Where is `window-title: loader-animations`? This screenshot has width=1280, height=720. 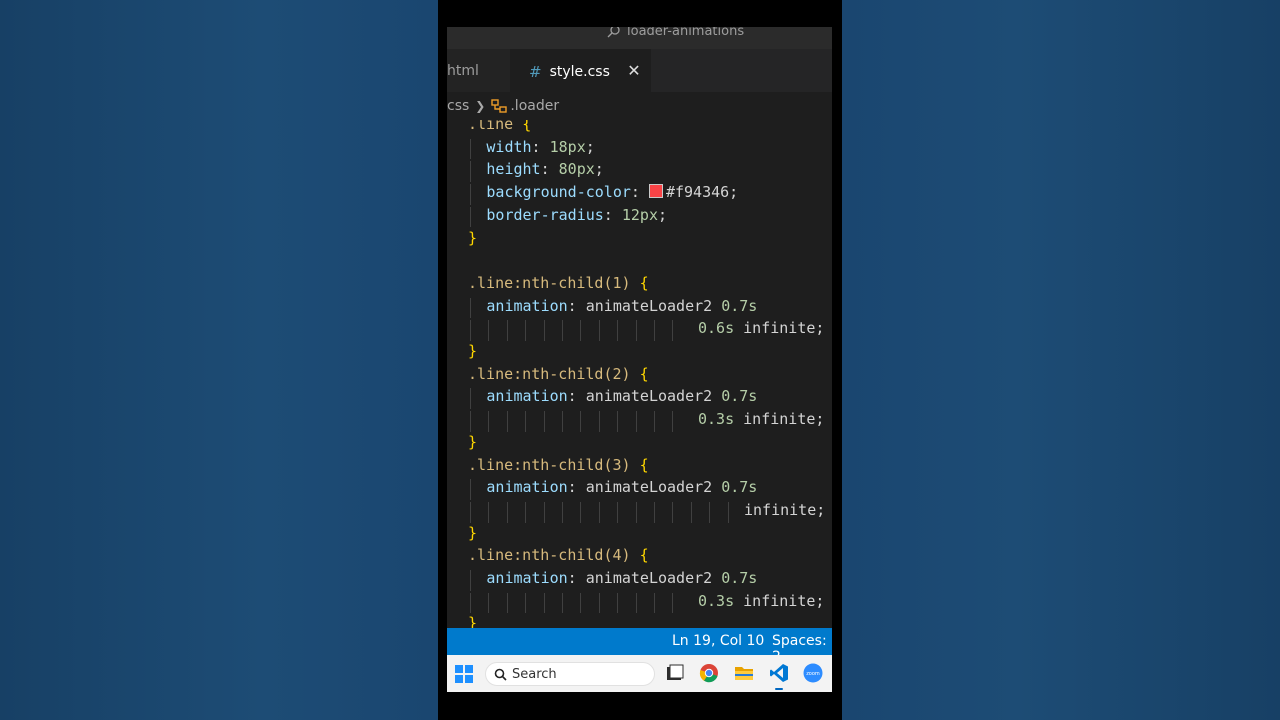 window-title: loader-animations is located at coordinates (686, 33).